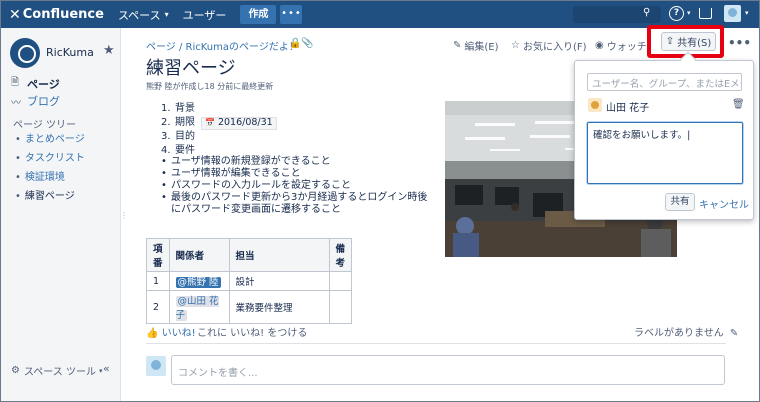  I want to click on people-link: ユーザー, so click(205, 15).